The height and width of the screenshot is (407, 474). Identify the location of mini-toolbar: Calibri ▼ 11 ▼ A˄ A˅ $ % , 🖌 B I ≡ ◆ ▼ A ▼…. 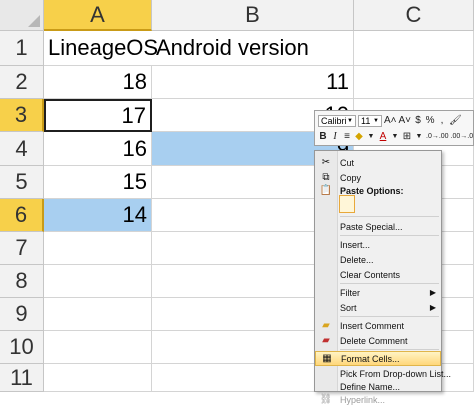
(394, 128).